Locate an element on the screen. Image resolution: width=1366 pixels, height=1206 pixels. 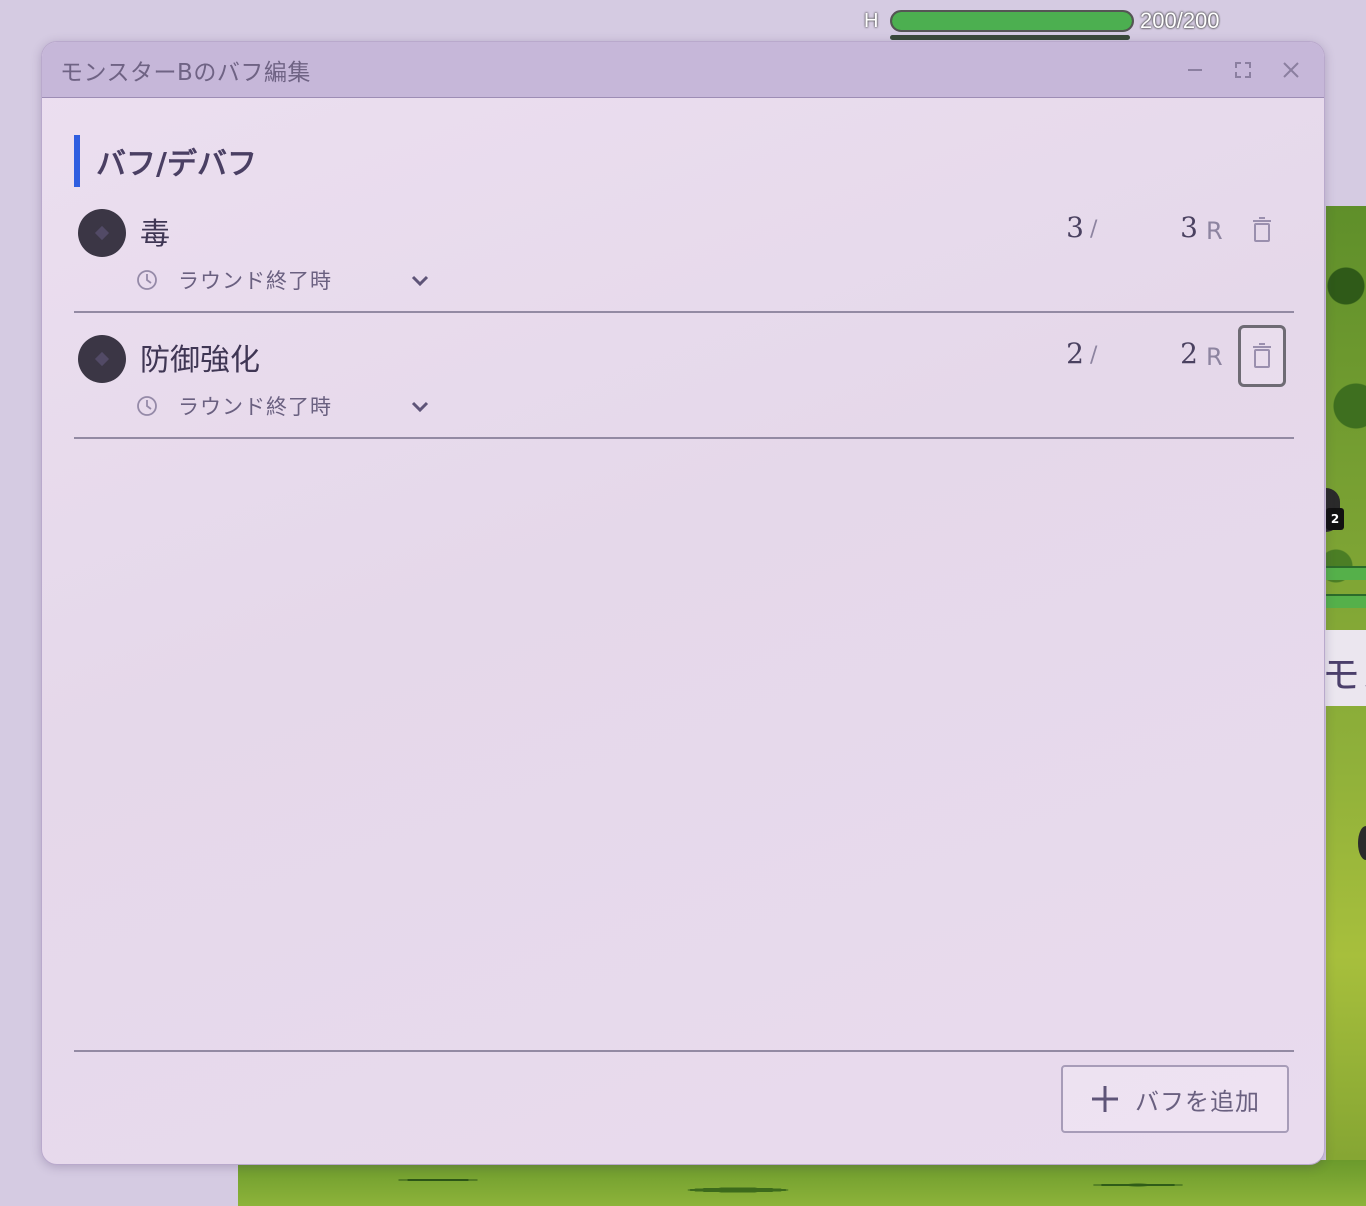
section-title: バフ/デバフ is located at coordinates (176, 164).